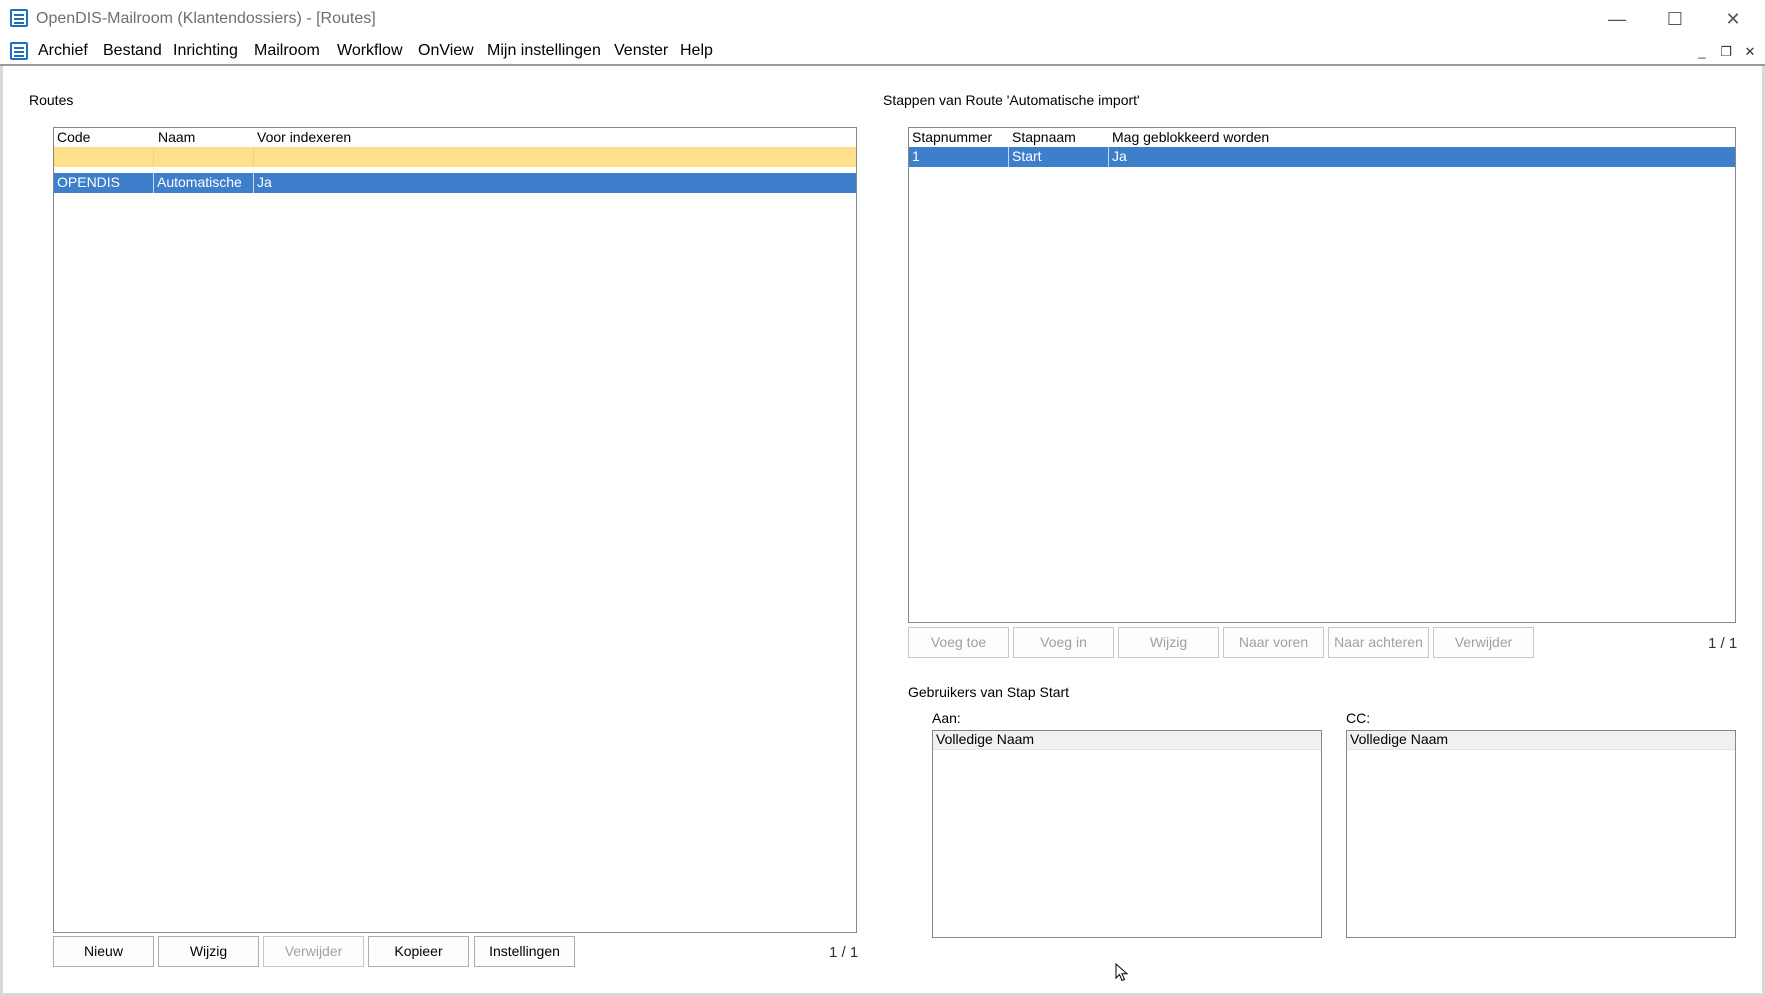 This screenshot has height=996, width=1765. What do you see at coordinates (946, 718) in the screenshot?
I see `to-label: Aan:` at bounding box center [946, 718].